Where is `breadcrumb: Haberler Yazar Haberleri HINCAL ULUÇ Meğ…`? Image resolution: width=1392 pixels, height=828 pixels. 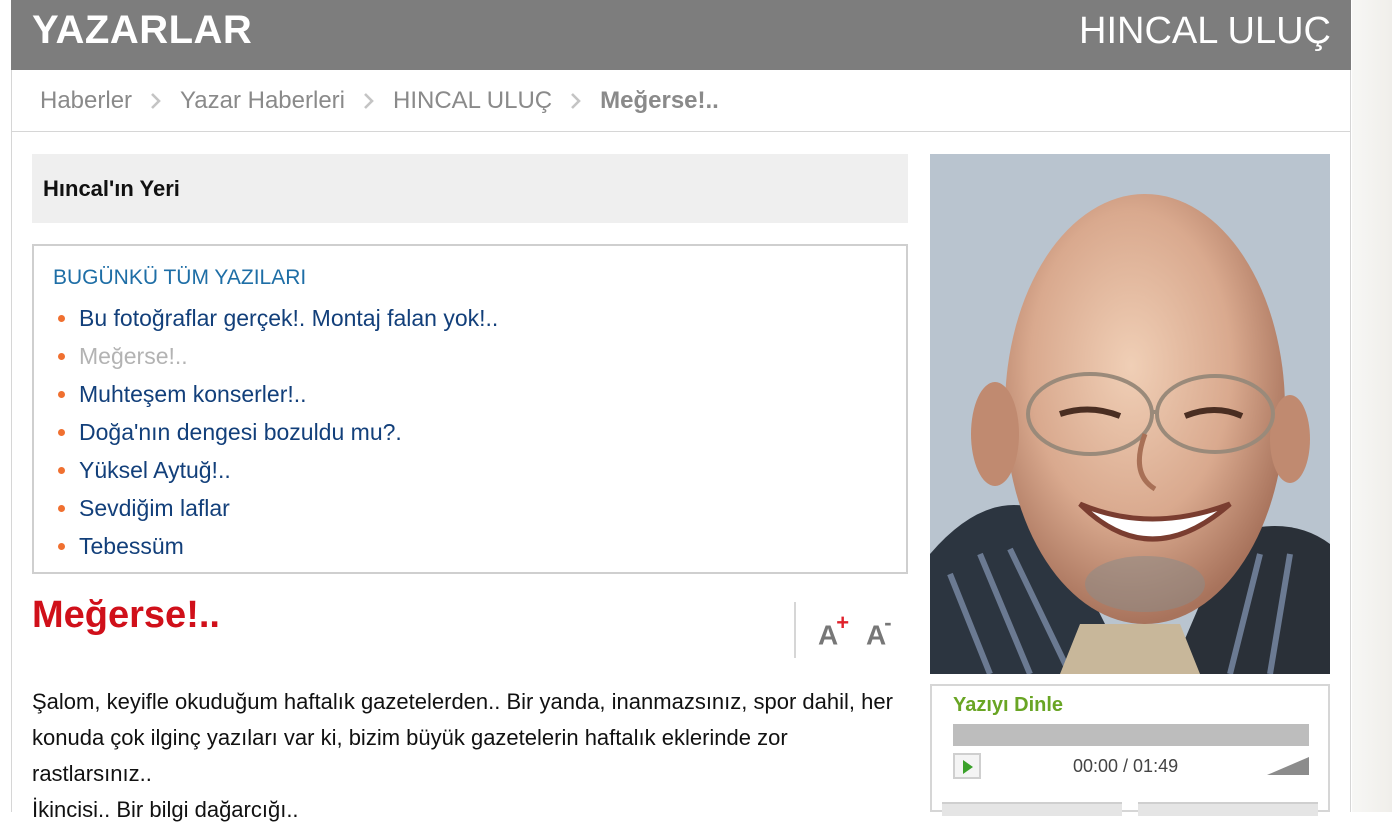 breadcrumb: Haberler Yazar Haberleri HINCAL ULUÇ Meğ… is located at coordinates (681, 101).